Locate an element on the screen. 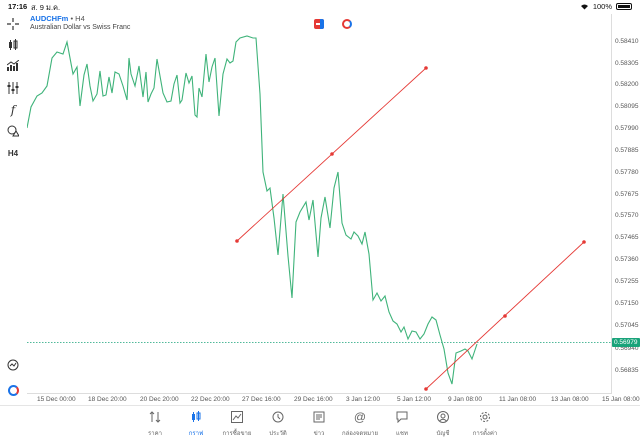 The width and height of the screenshot is (640, 447). nav-label: แชท is located at coordinates (402, 434).